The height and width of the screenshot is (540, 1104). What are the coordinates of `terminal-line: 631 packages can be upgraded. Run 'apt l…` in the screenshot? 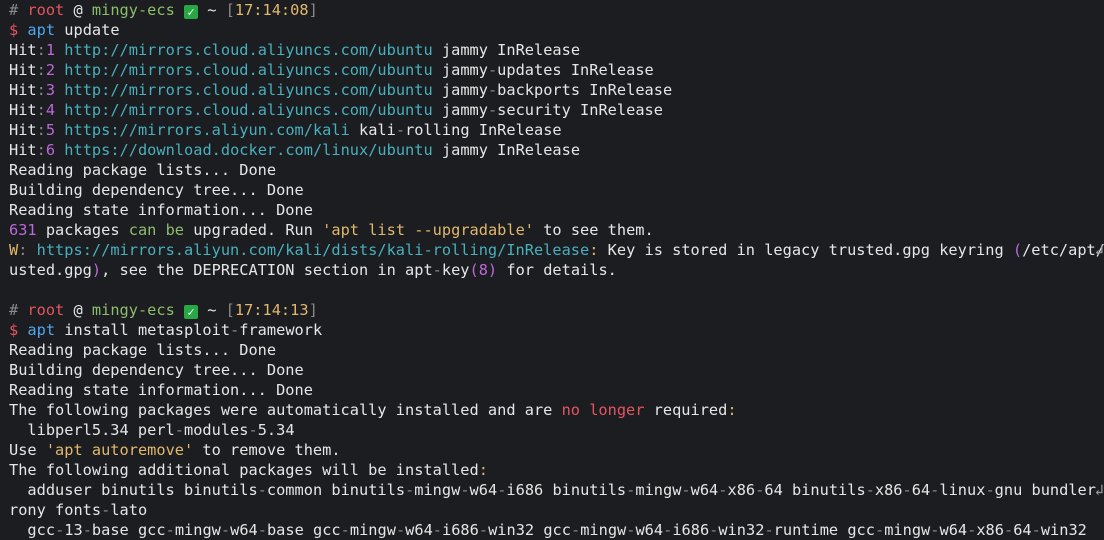 It's located at (556, 230).